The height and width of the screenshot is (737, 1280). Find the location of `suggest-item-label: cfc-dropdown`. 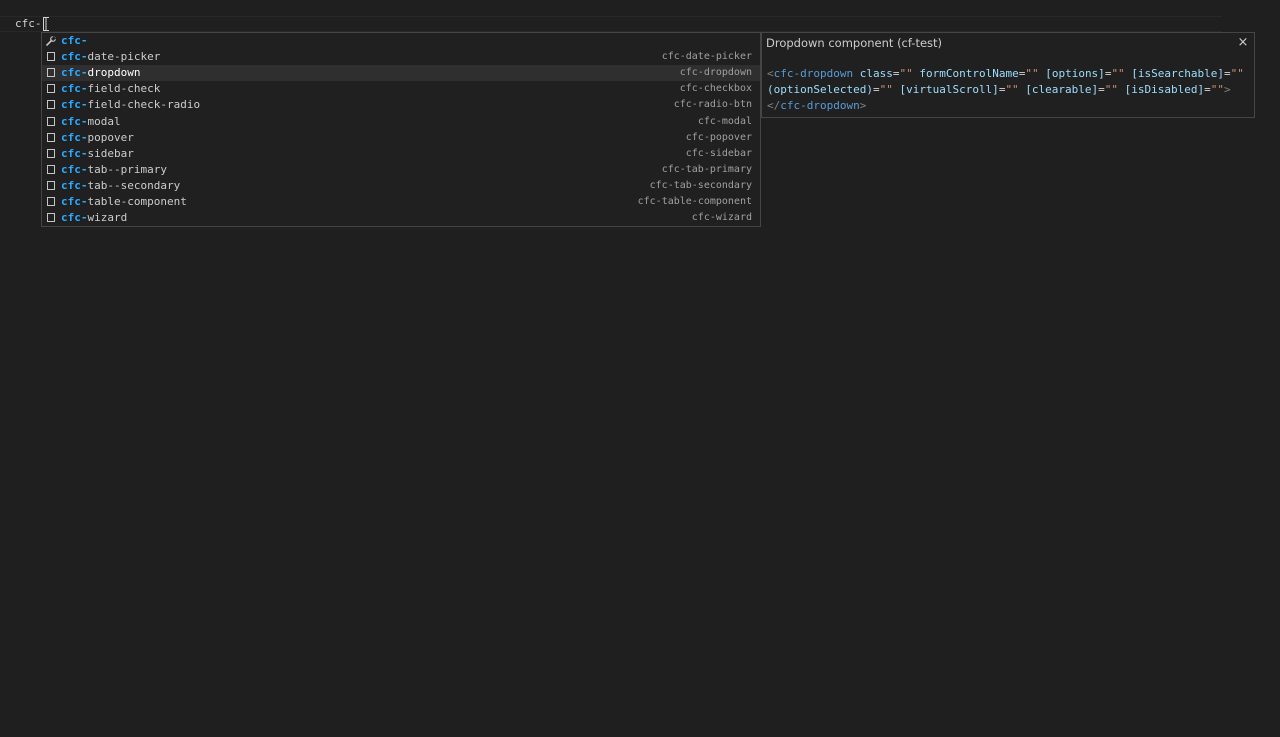

suggest-item-label: cfc-dropdown is located at coordinates (100, 73).